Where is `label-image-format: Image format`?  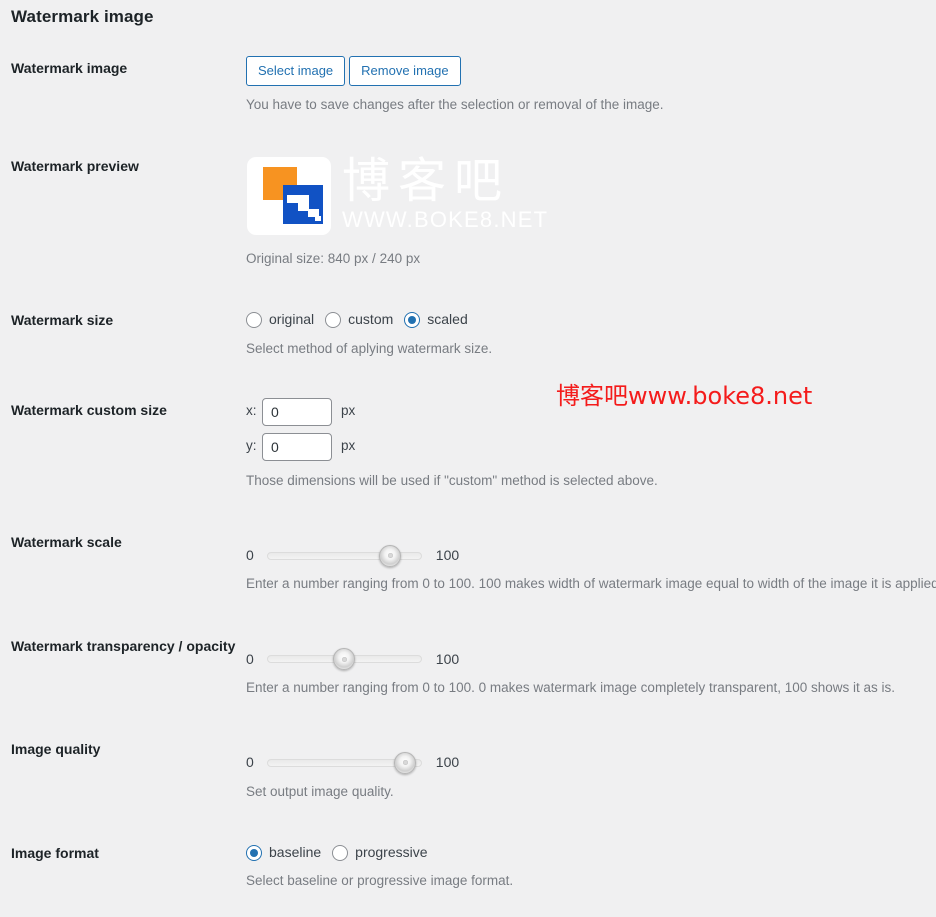
label-image-format: Image format is located at coordinates (55, 852).